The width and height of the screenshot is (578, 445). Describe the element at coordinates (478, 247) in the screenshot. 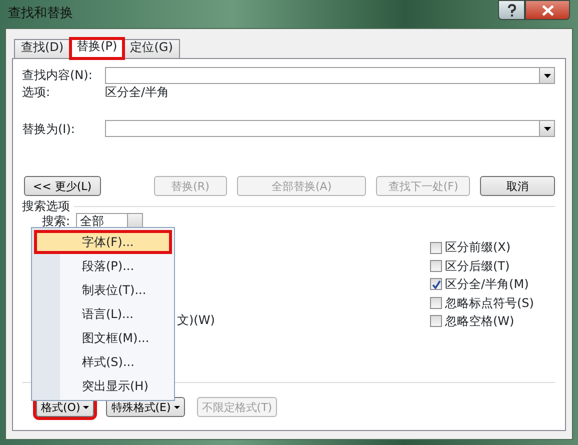

I see `checkbox-label: 区分前缀(X)` at that location.